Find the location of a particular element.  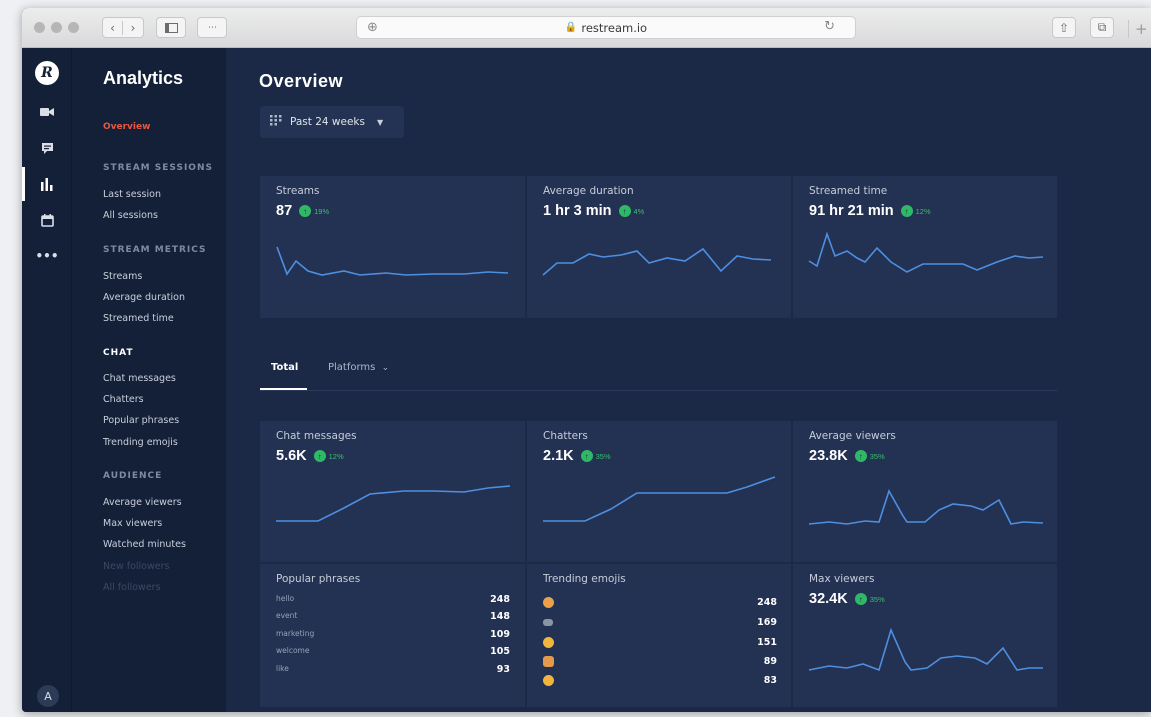

card-value-number: 23.8K is located at coordinates (828, 456).